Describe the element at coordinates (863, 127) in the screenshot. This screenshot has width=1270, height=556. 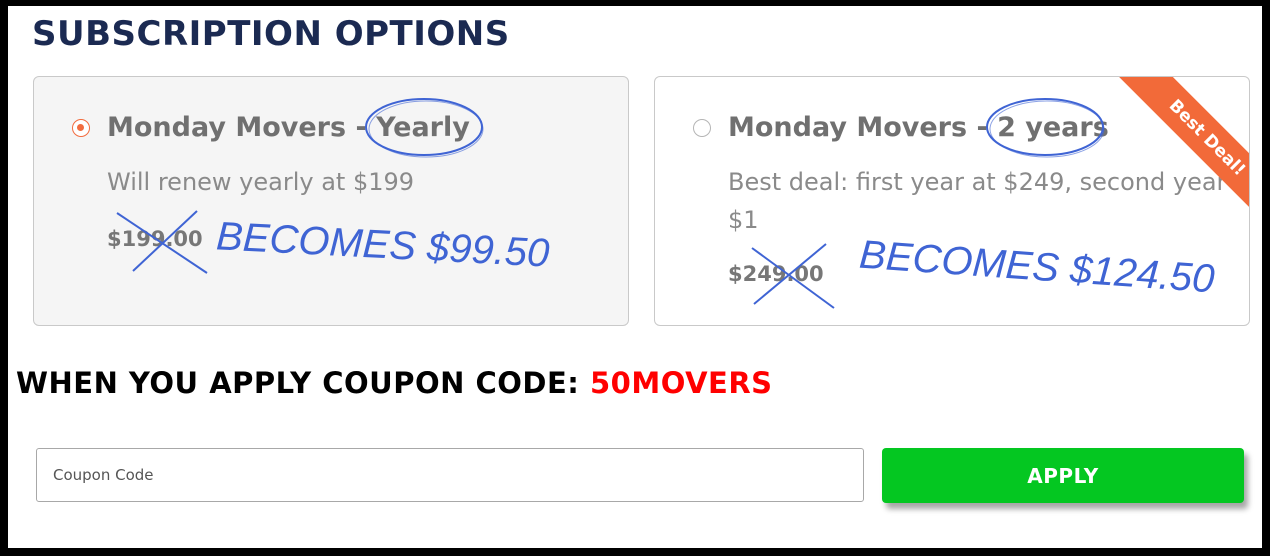
I see `plan-2-years-name-prefix: Monday Movers -` at that location.